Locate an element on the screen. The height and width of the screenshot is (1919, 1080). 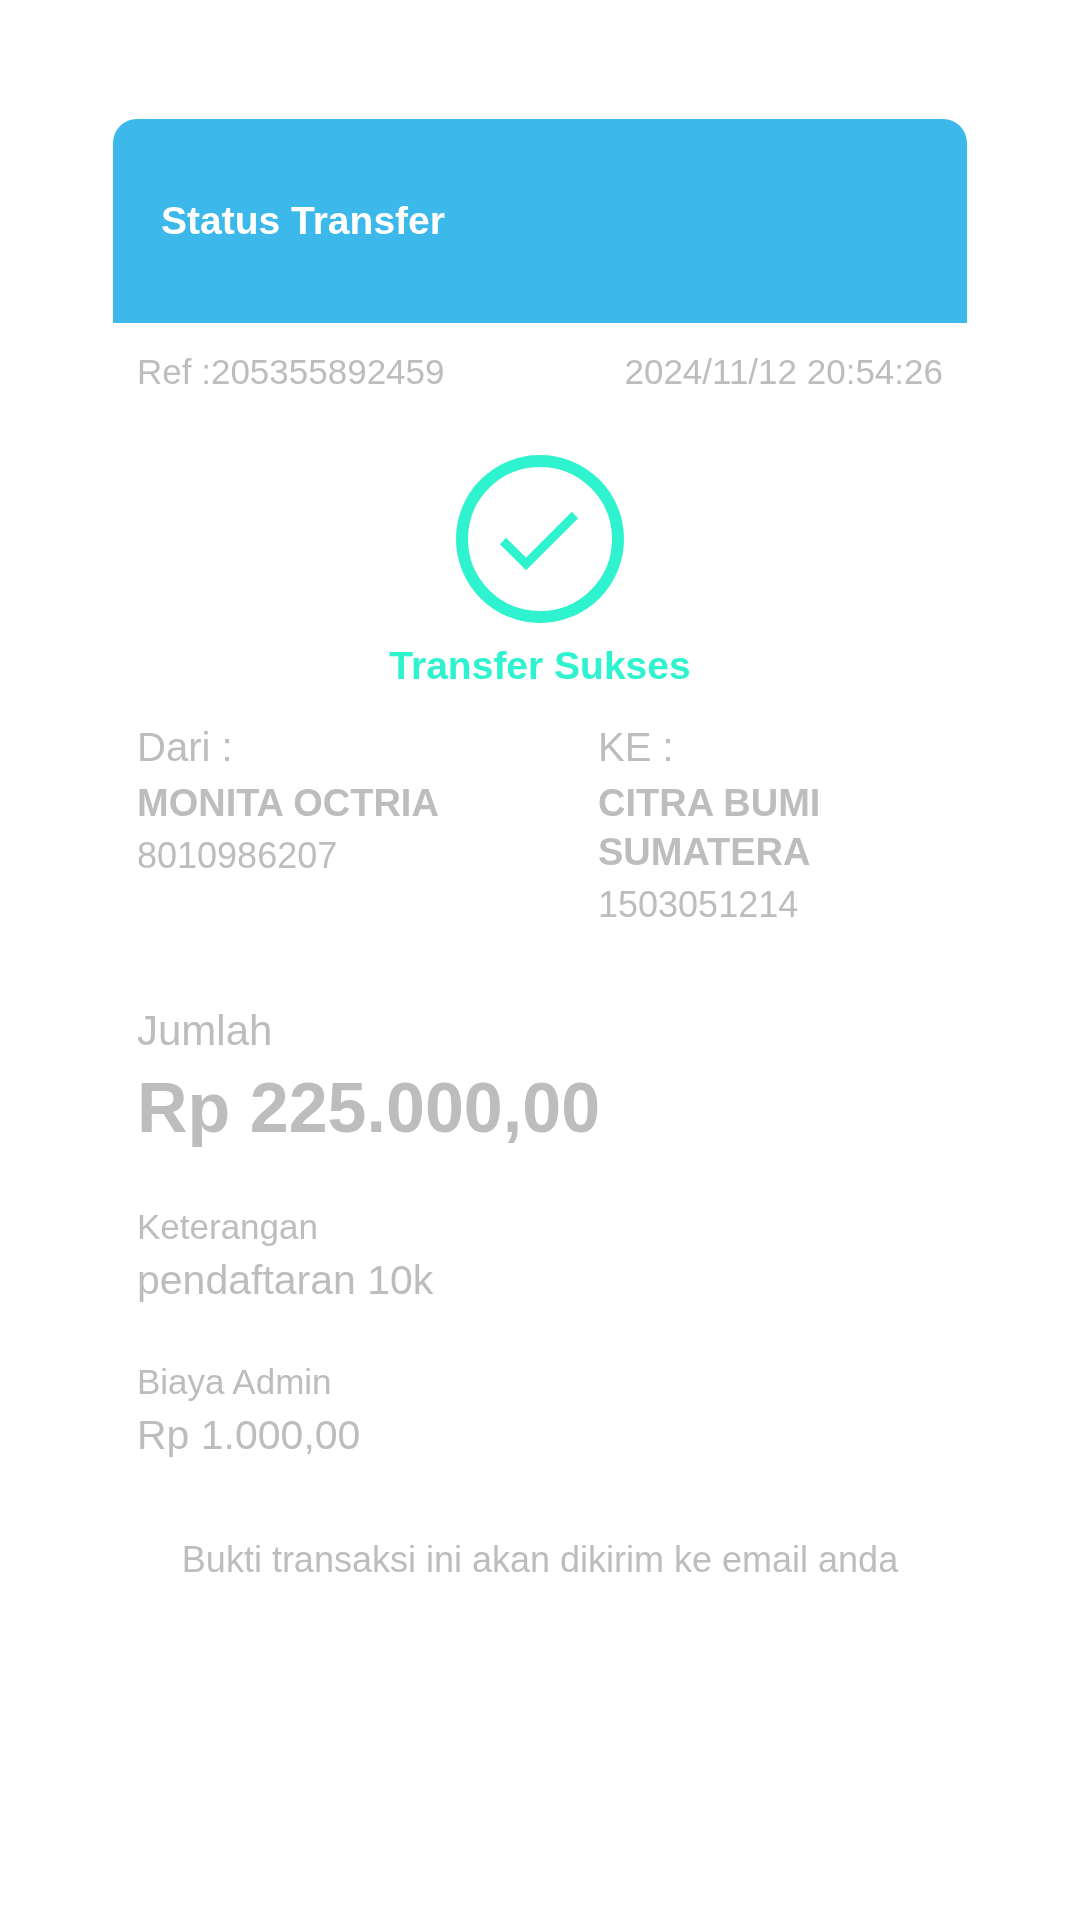
party-label: KE : is located at coordinates (636, 747).